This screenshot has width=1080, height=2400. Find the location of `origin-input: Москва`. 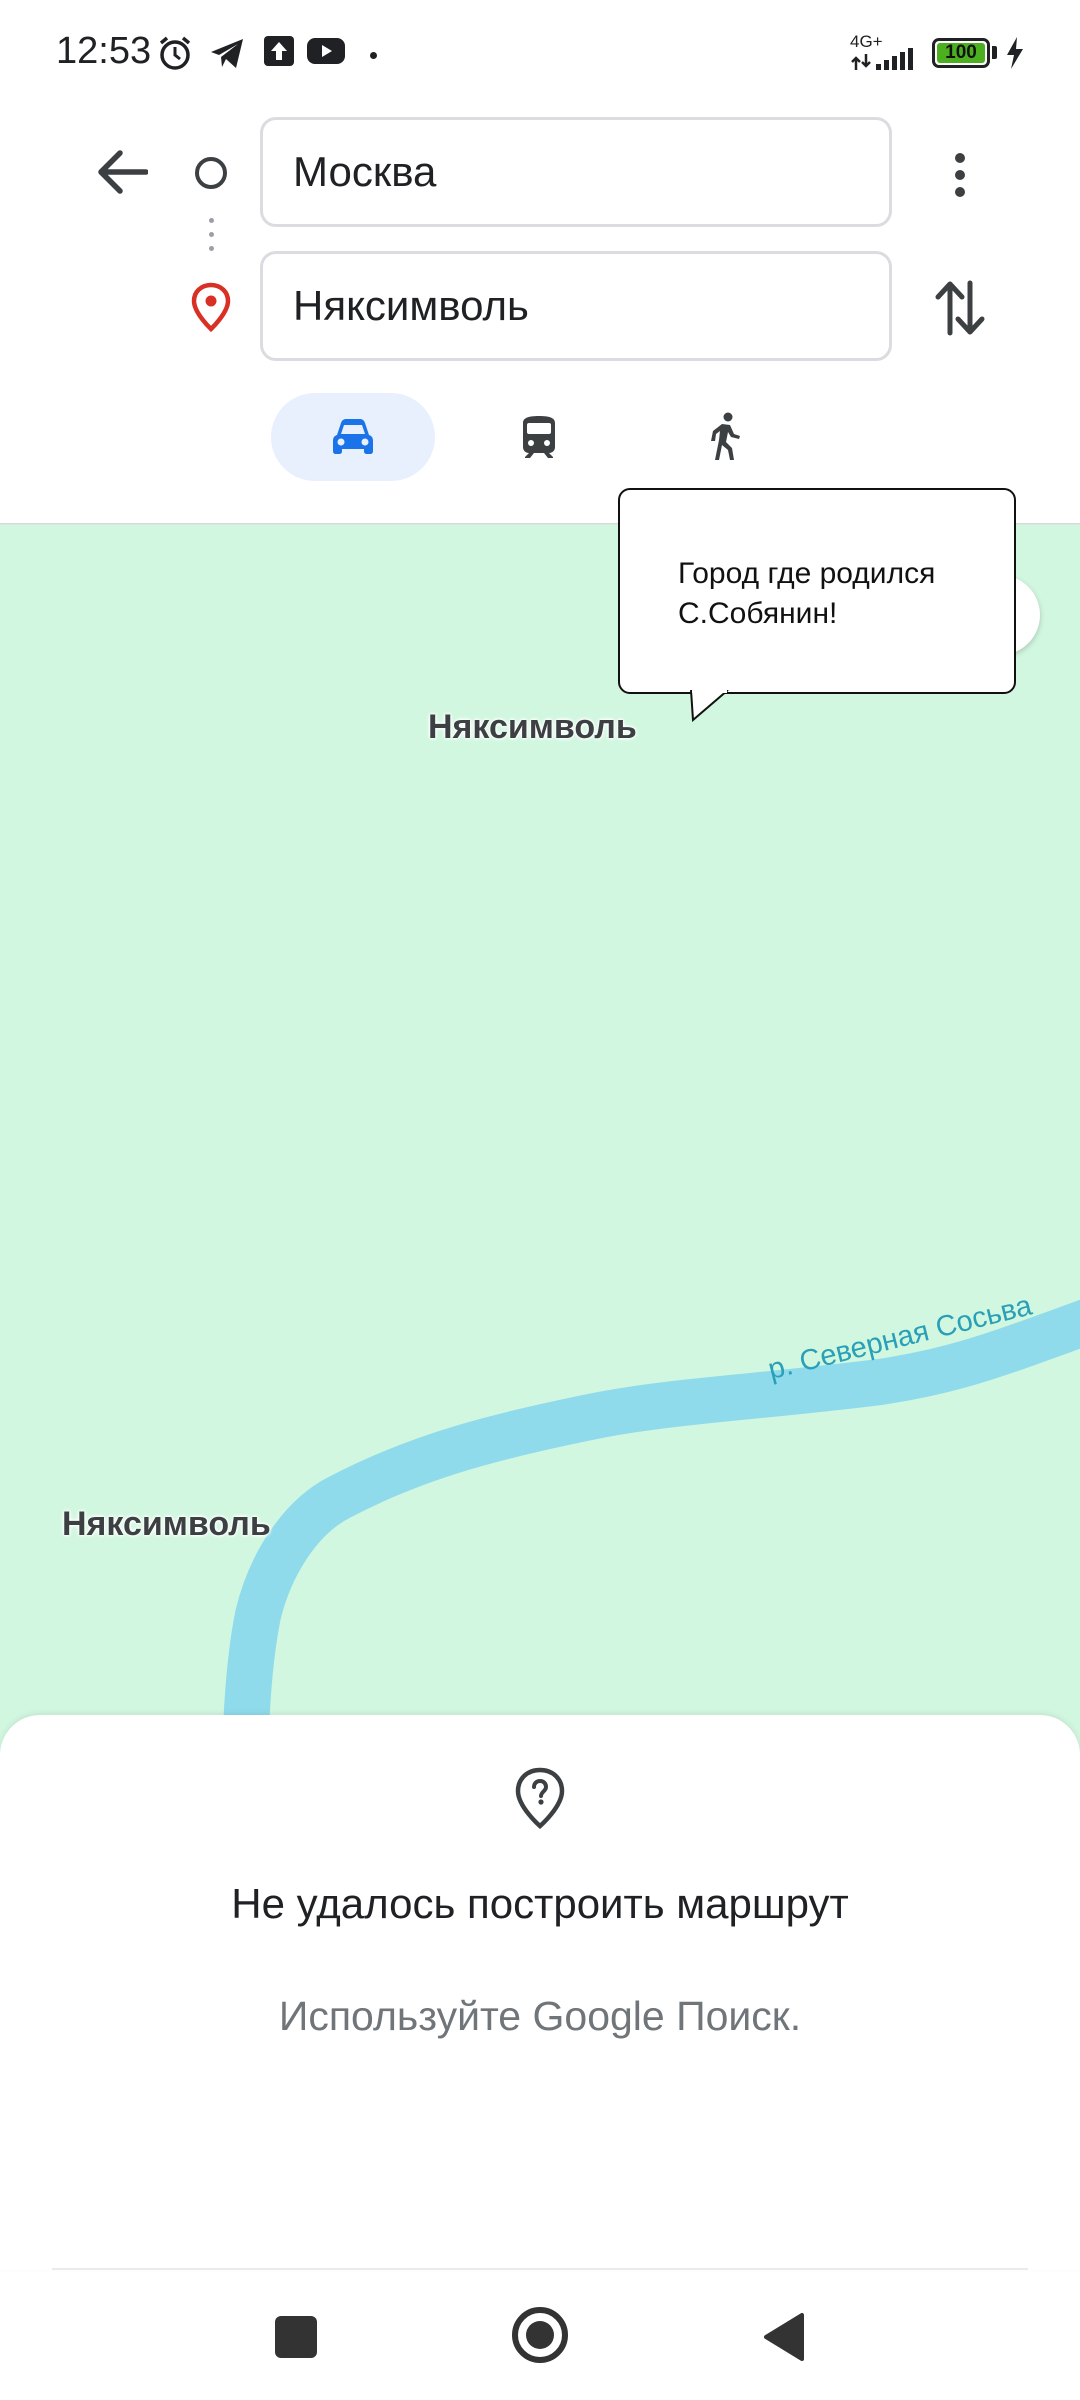

origin-input: Москва is located at coordinates (576, 172).